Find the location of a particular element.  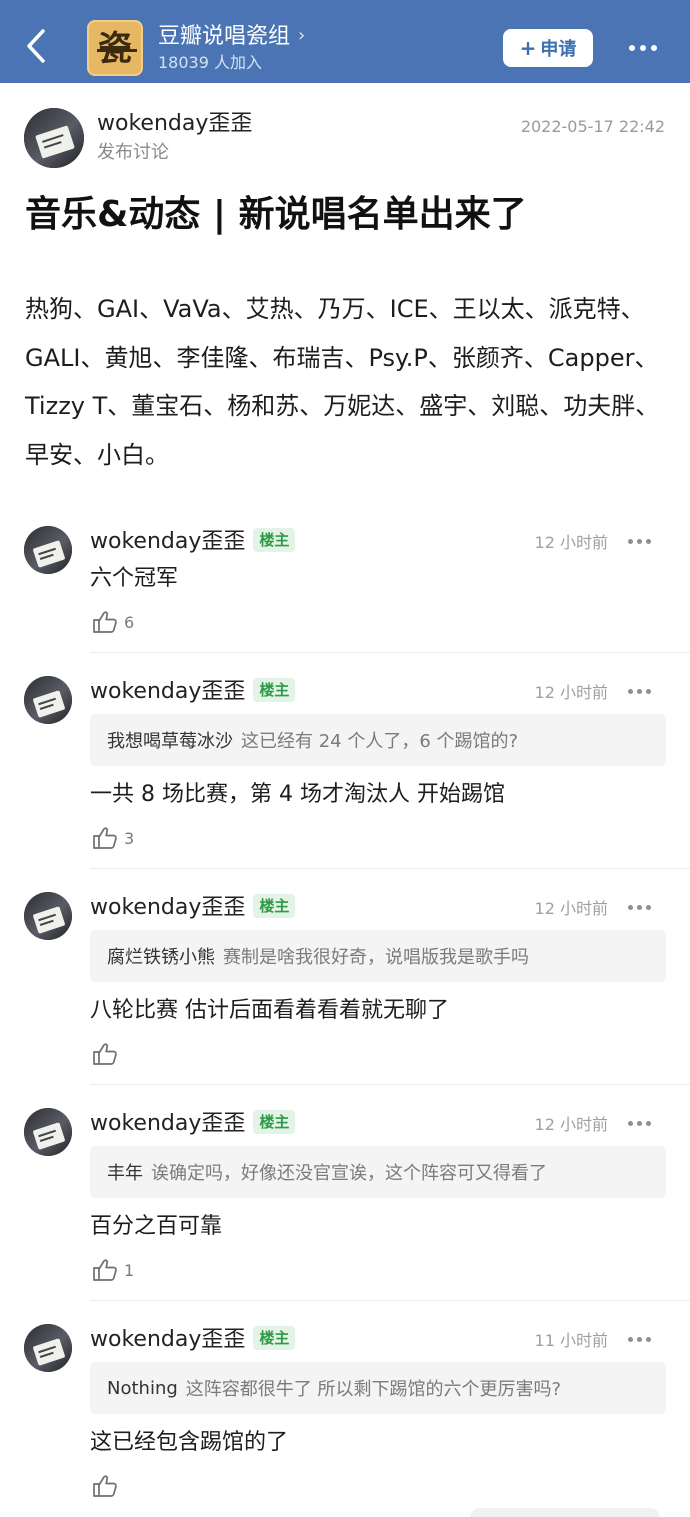

more-options-button is located at coordinates (643, 48).